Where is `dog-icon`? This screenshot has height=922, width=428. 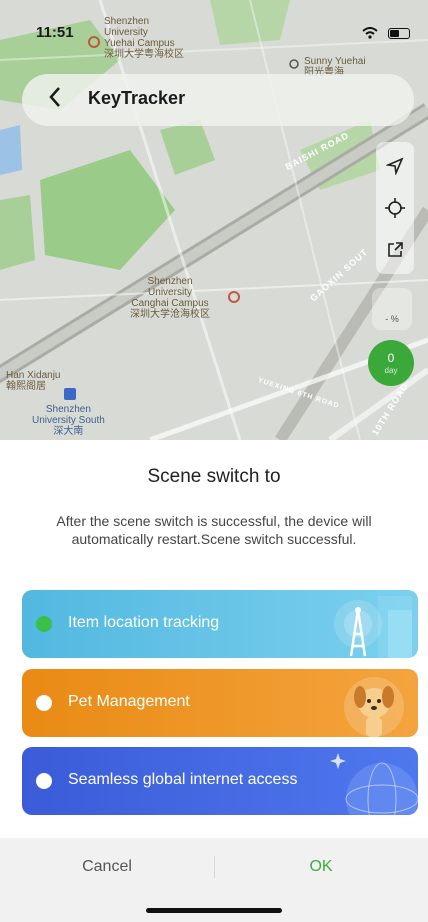
dog-icon is located at coordinates (374, 707).